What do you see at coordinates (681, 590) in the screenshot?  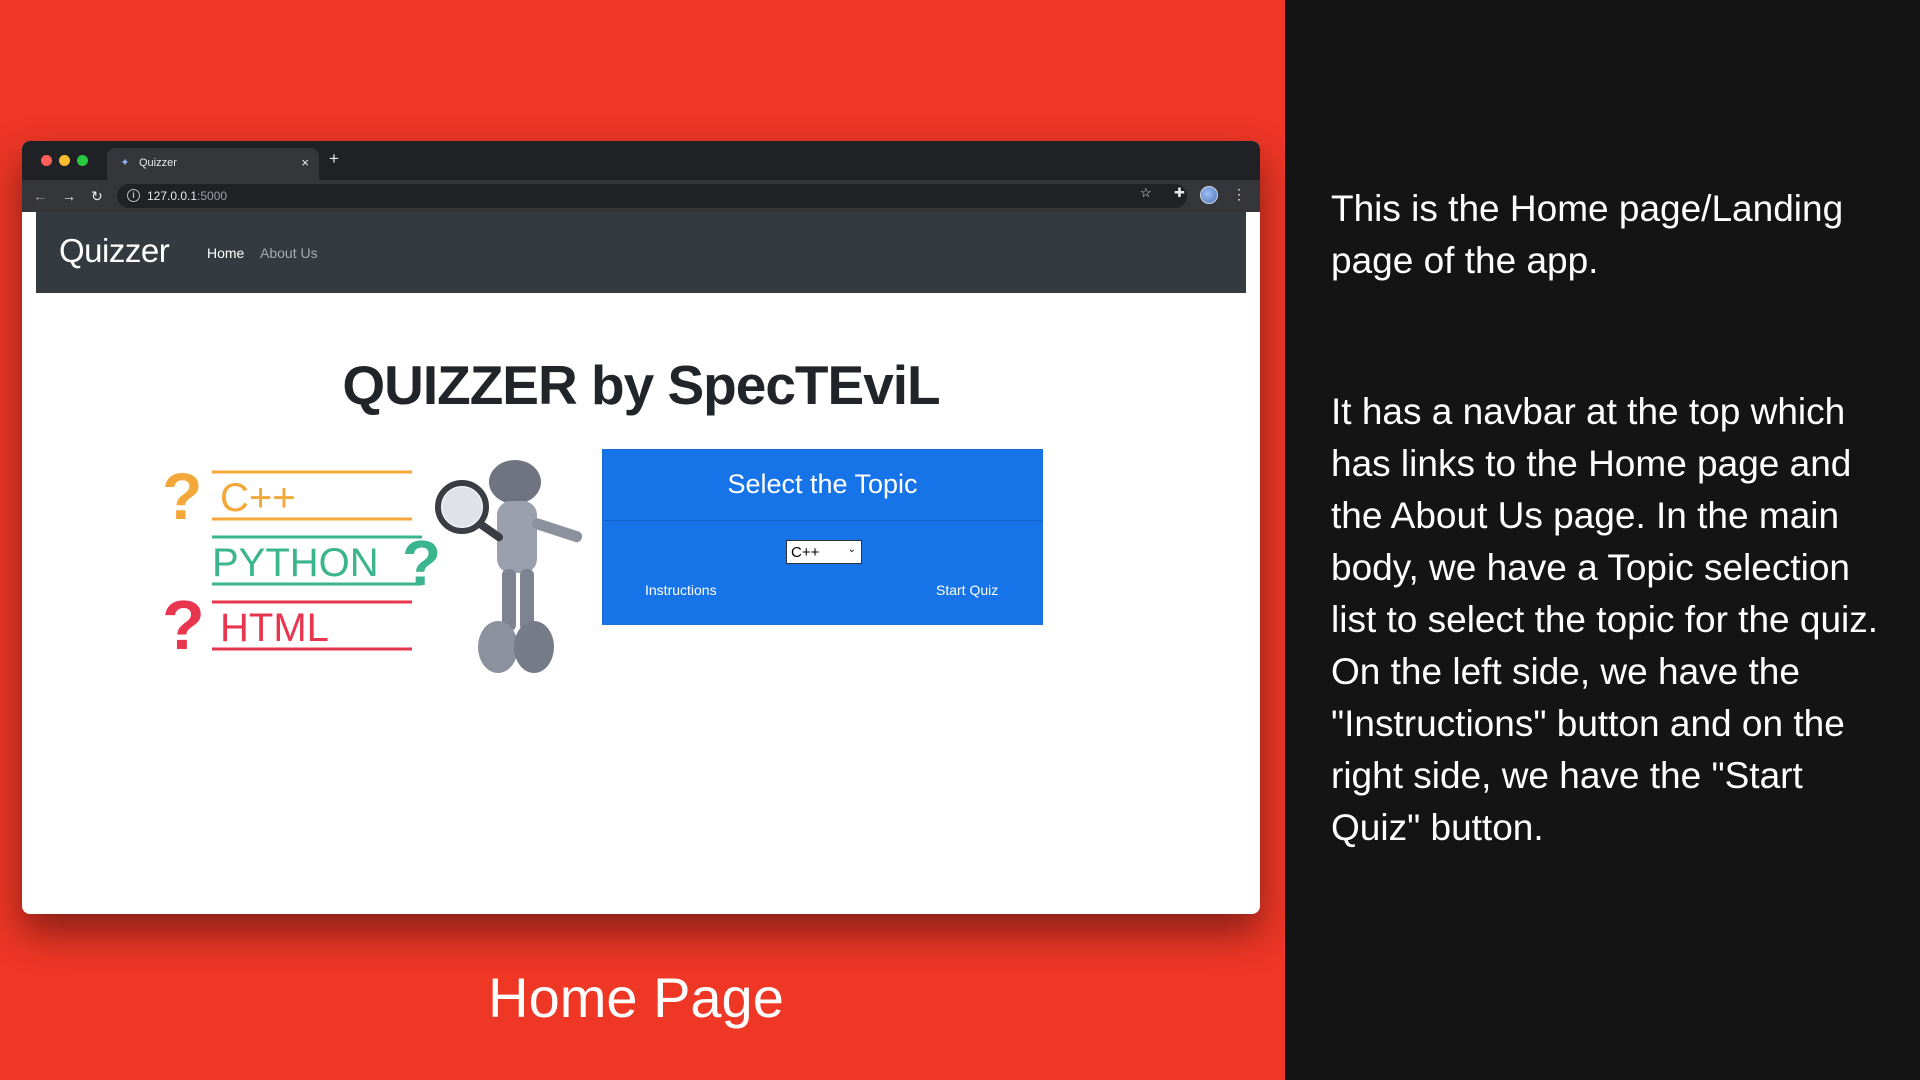 I see `instructions-button: Instructions` at bounding box center [681, 590].